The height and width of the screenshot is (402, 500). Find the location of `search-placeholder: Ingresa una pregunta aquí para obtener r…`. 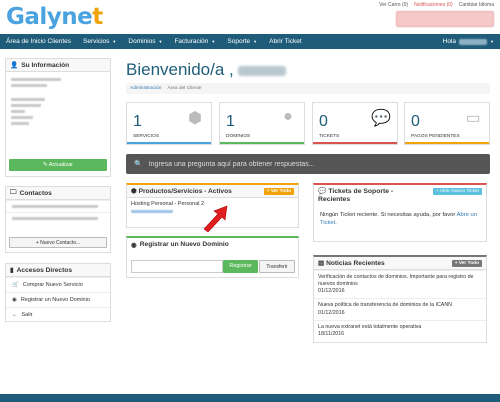

search-placeholder: Ingresa una pregunta aquí para obtener r… is located at coordinates (231, 164).